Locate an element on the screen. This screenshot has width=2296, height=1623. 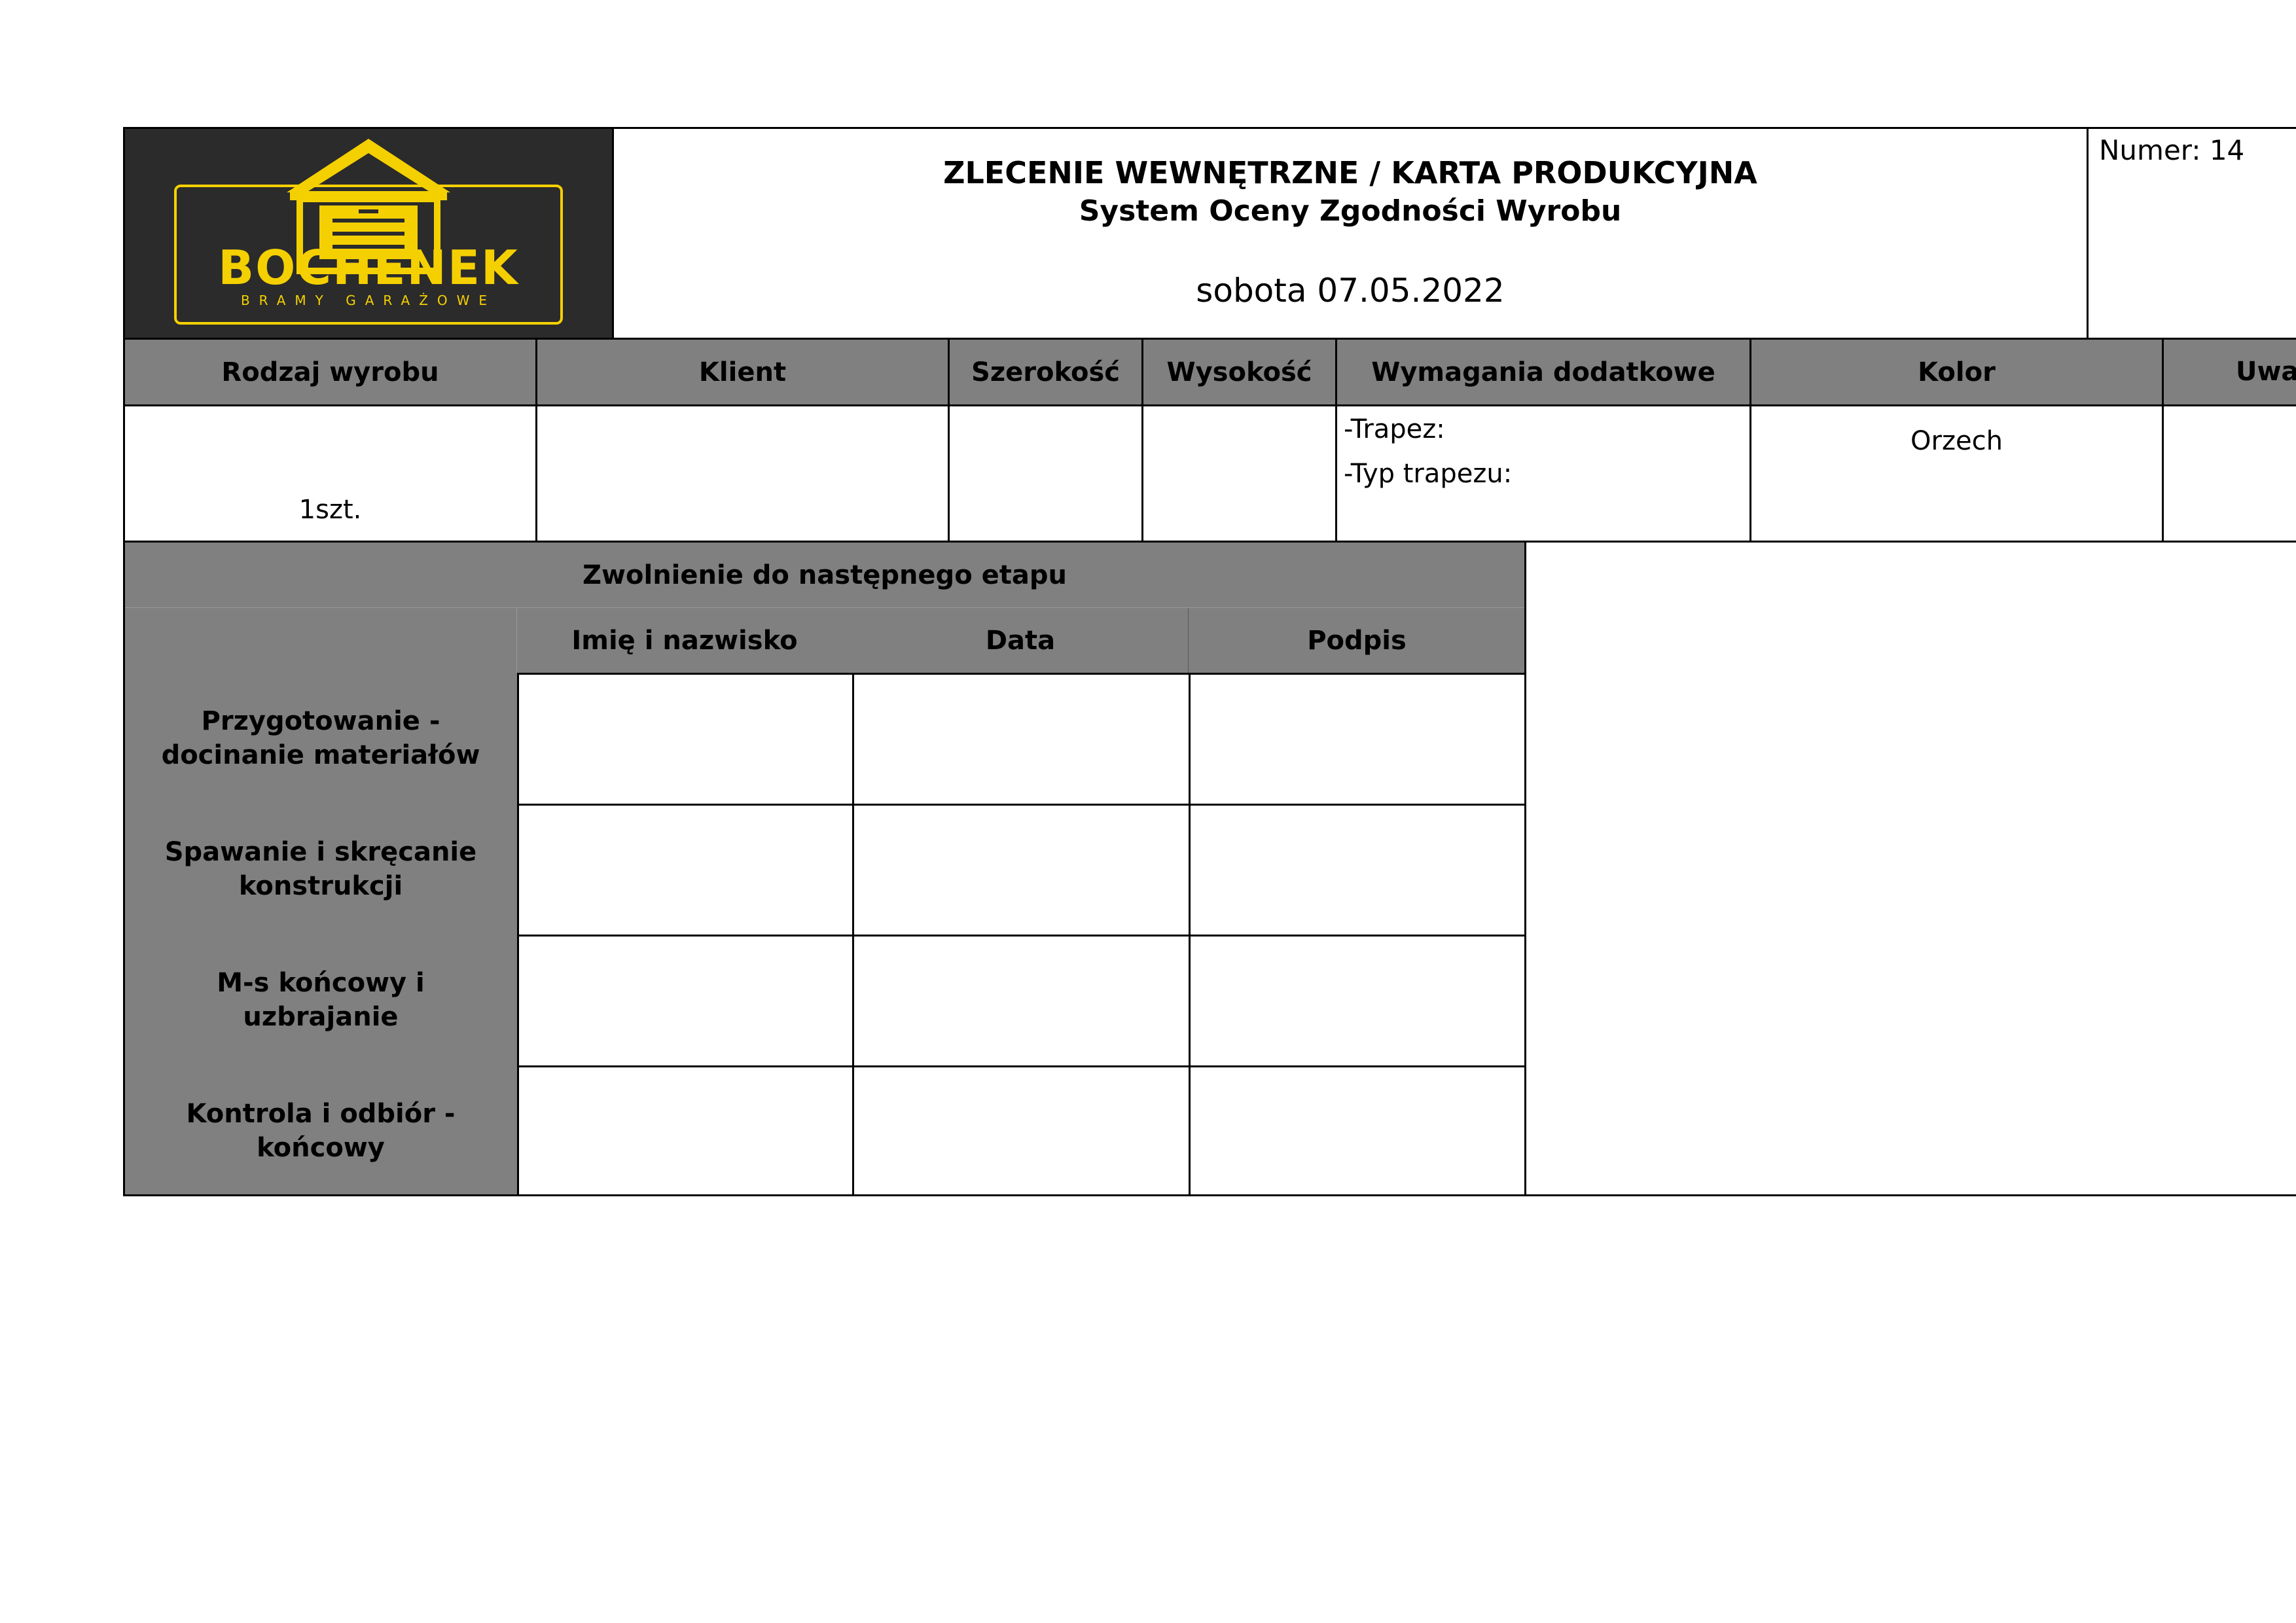
stage-label: Kontrola i odbiór - końcowy is located at coordinates (321, 1131).